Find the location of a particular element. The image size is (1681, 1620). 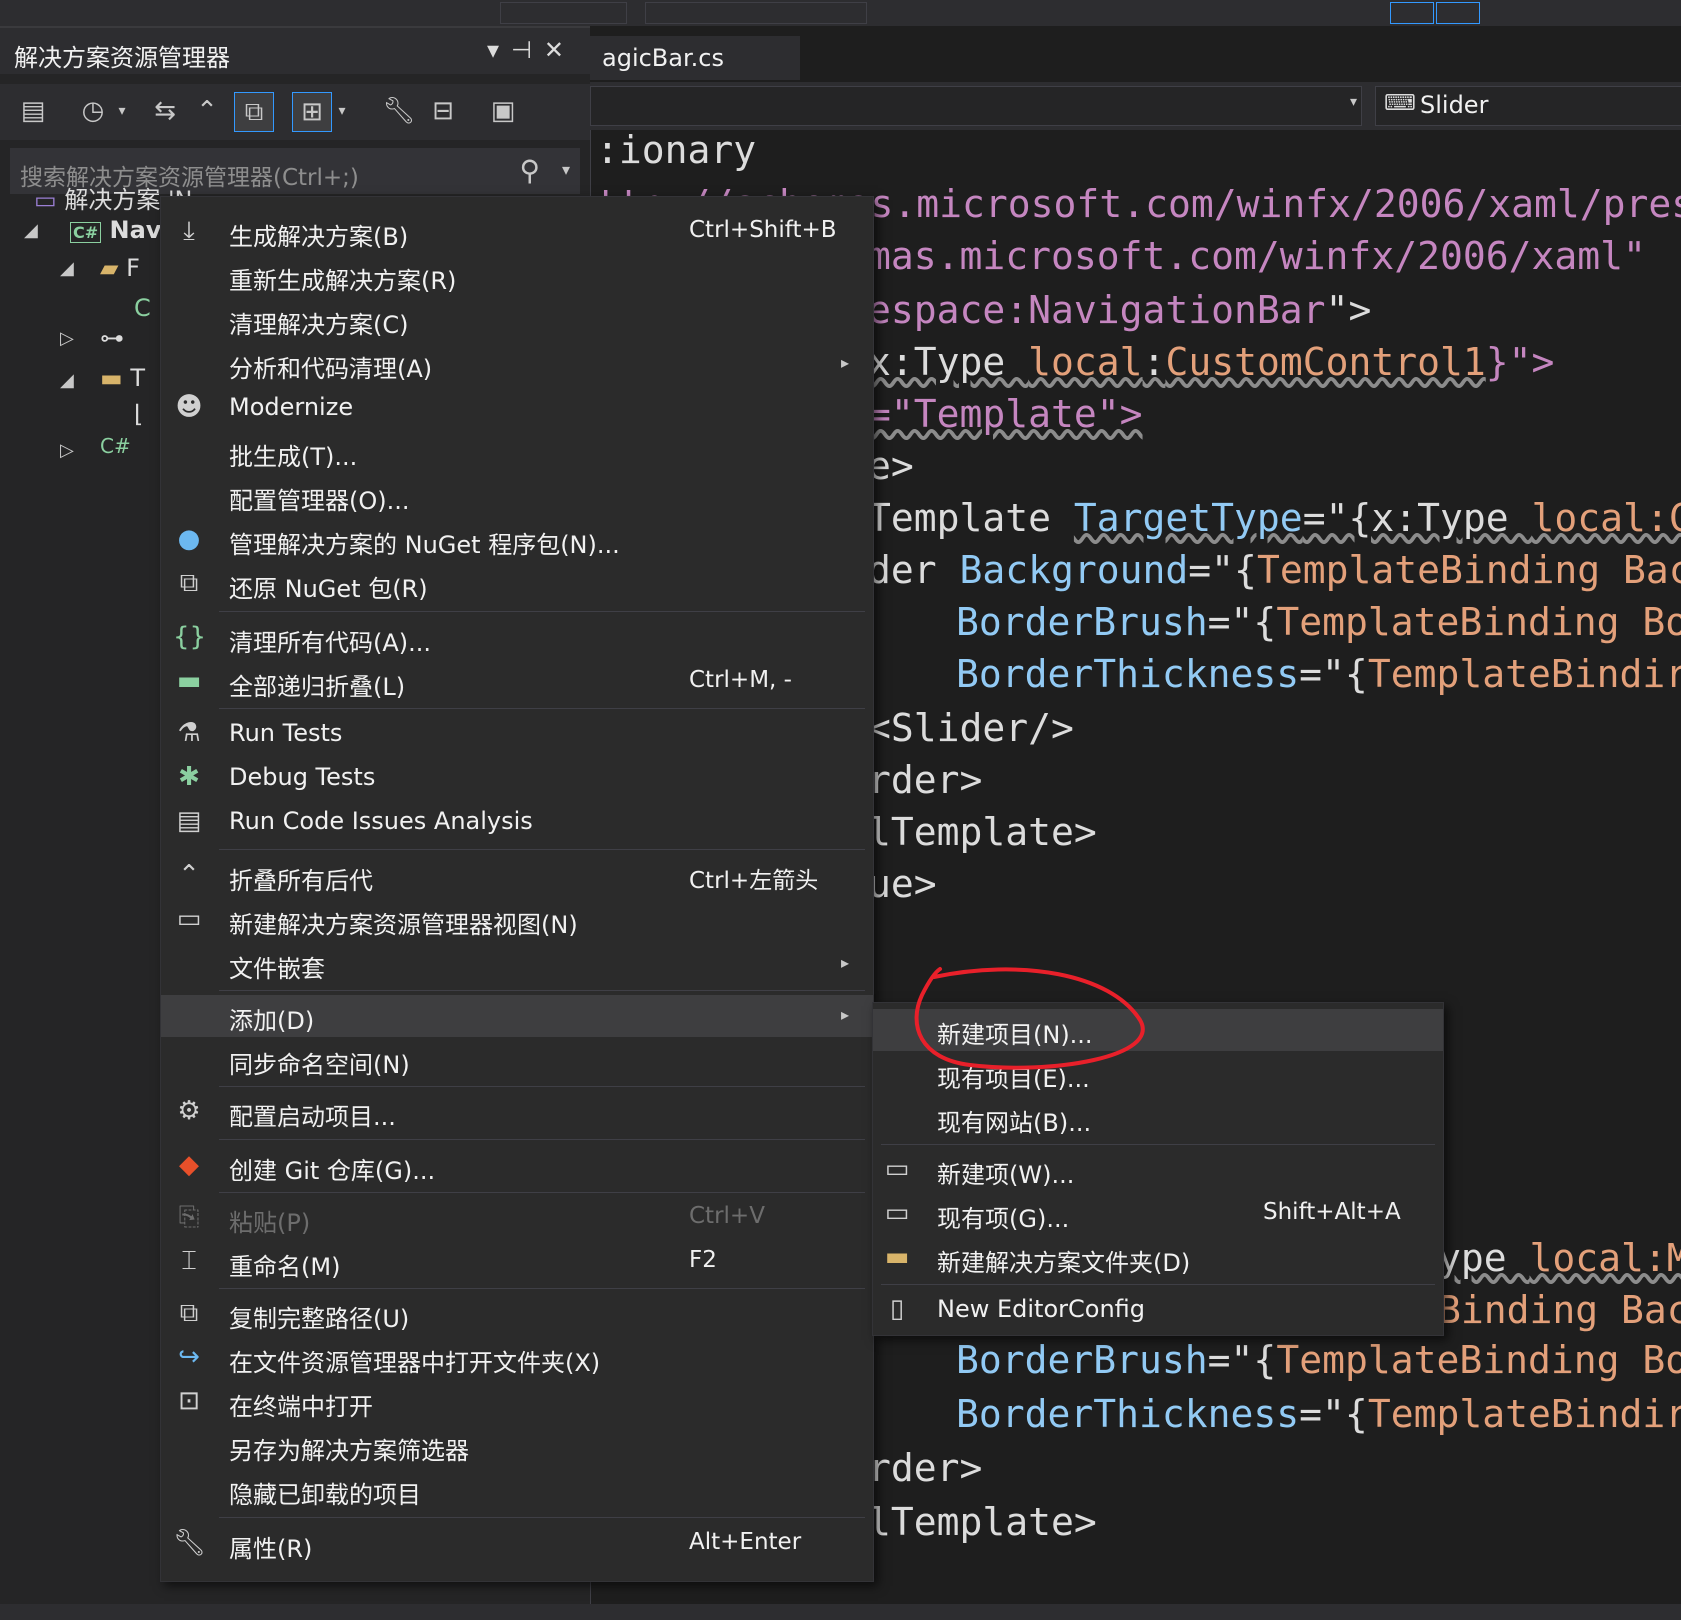

solution-explorer-titlebar: 解决方案资源管理器 ▾⊣✕ is located at coordinates (295, 50).